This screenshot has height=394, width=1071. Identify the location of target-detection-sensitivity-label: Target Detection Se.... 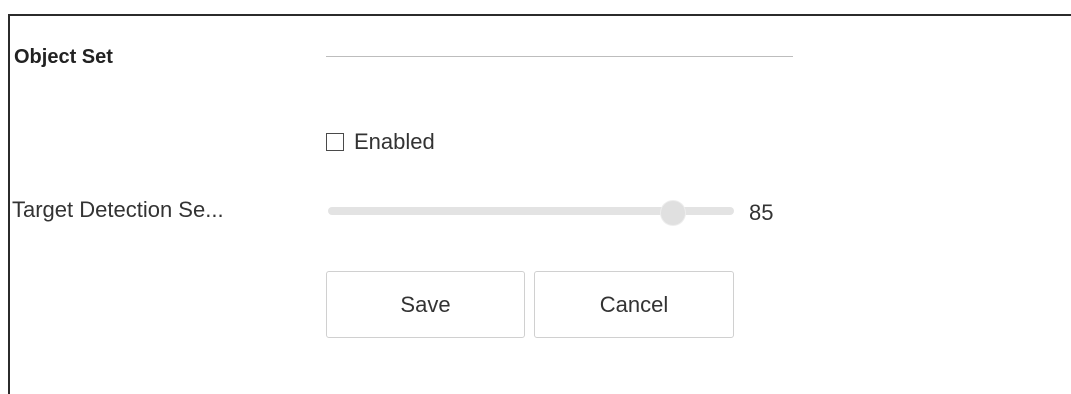
(118, 209).